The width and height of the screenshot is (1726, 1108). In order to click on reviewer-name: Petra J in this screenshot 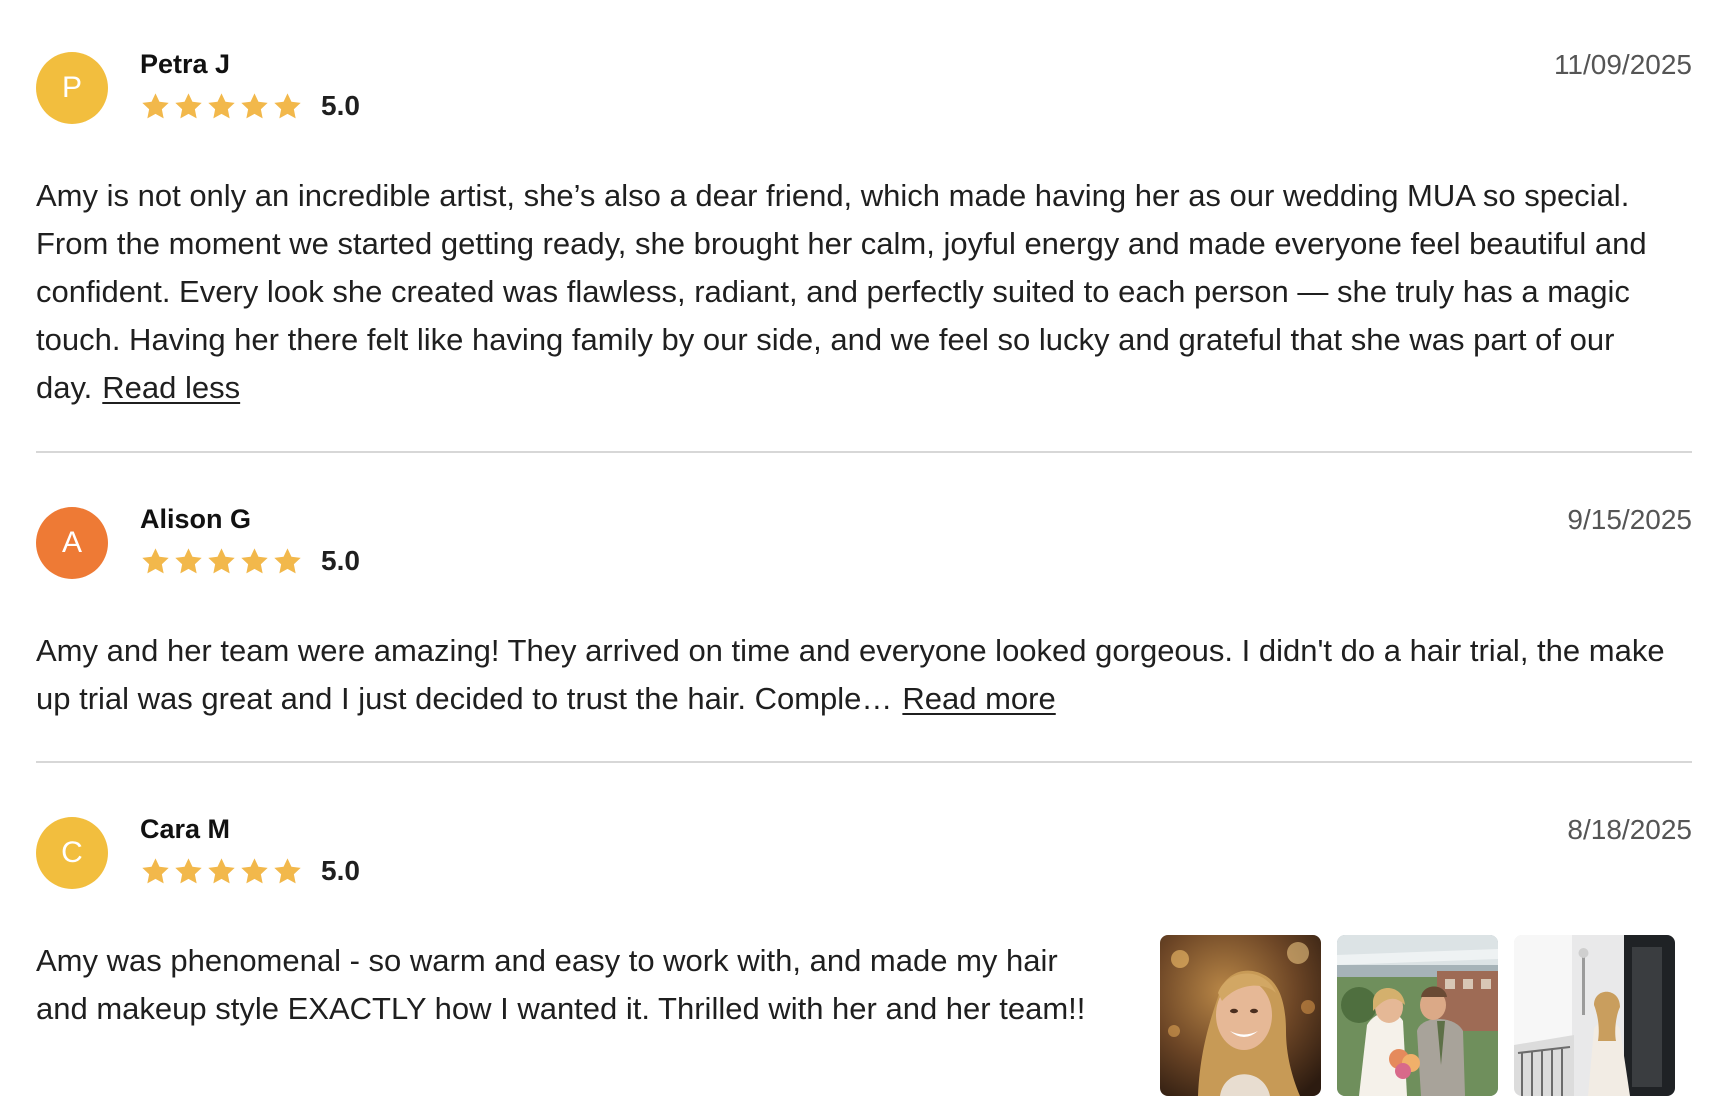, I will do `click(185, 64)`.